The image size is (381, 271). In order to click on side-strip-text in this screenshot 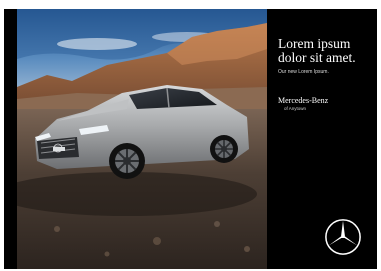, I will do `click(11, 49)`.